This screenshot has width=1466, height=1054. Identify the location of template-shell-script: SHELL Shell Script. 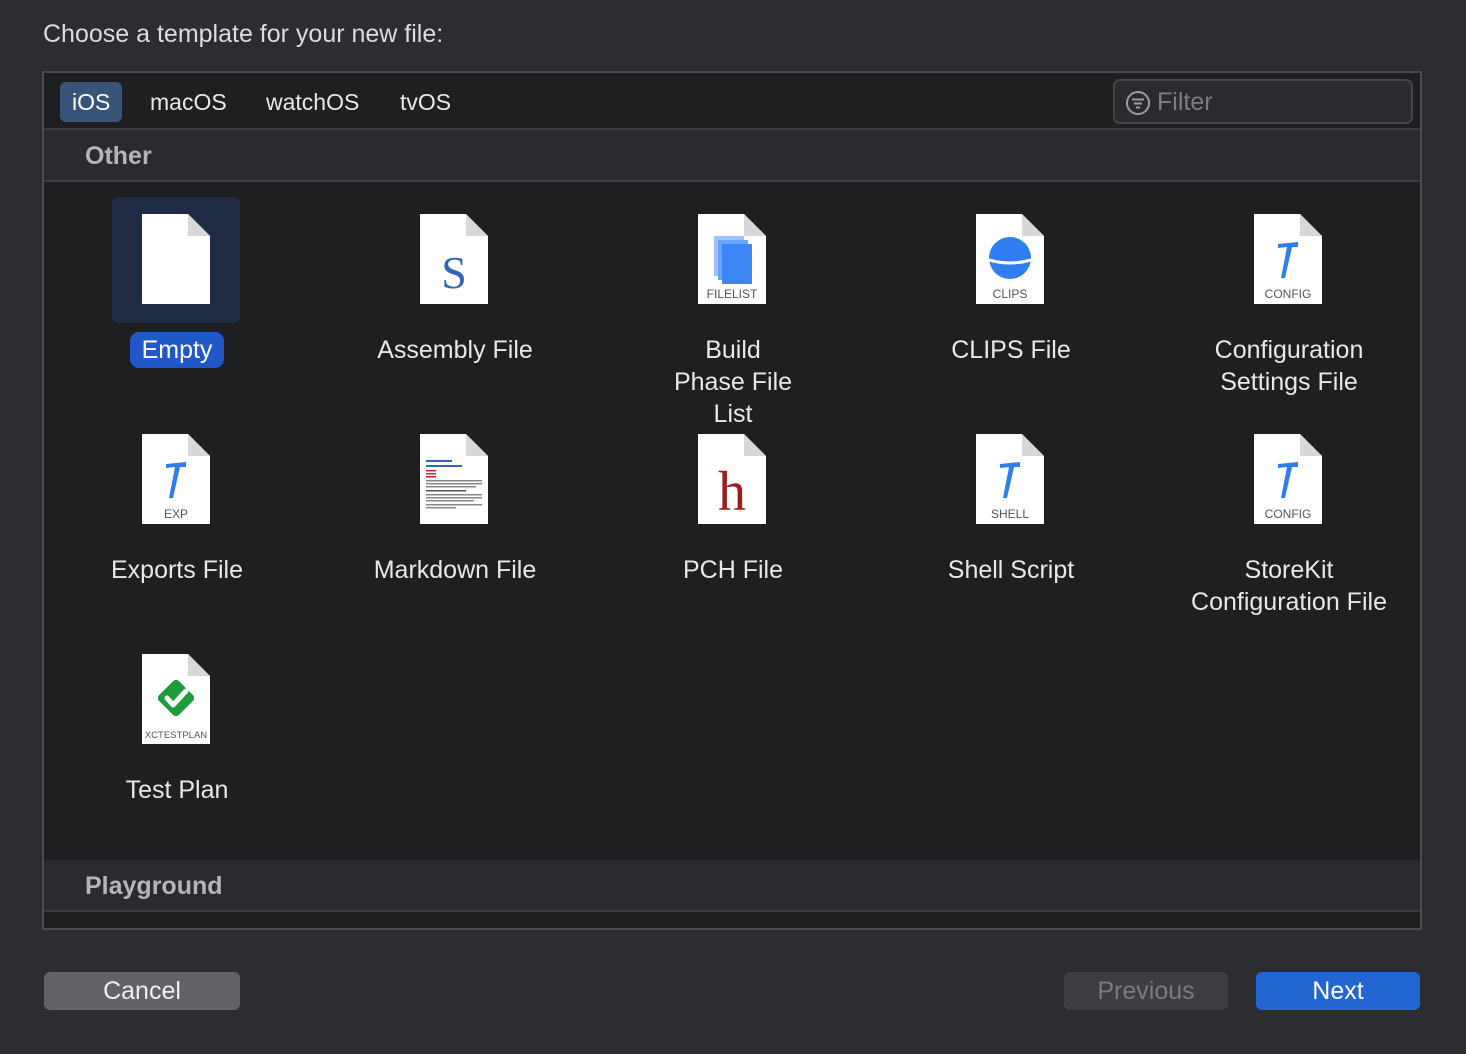
(1011, 514).